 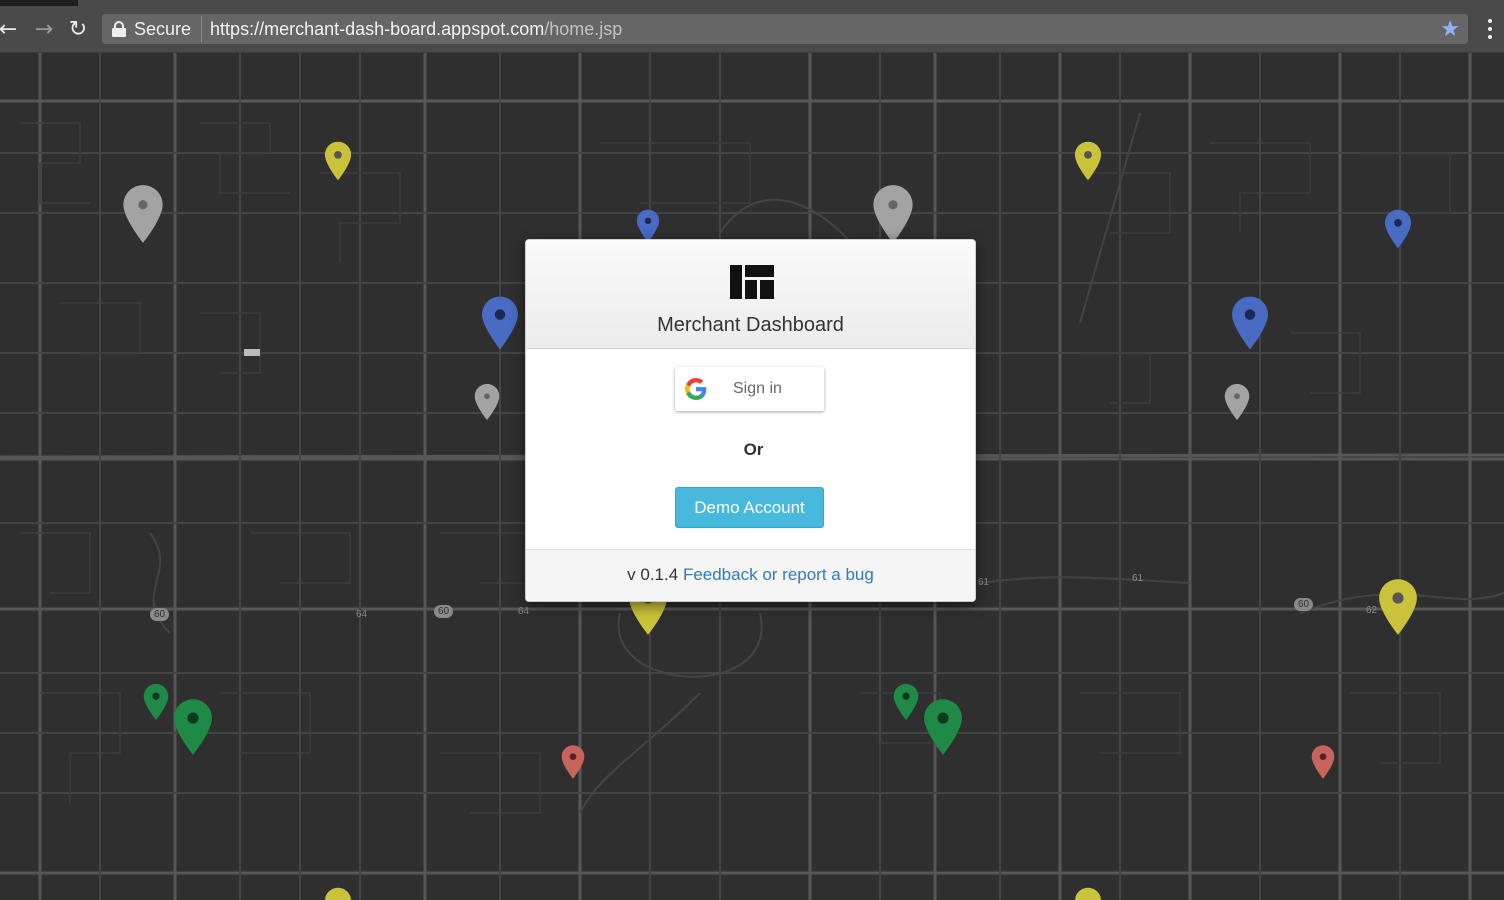 I want to click on or-divider-label: Or, so click(x=753, y=449).